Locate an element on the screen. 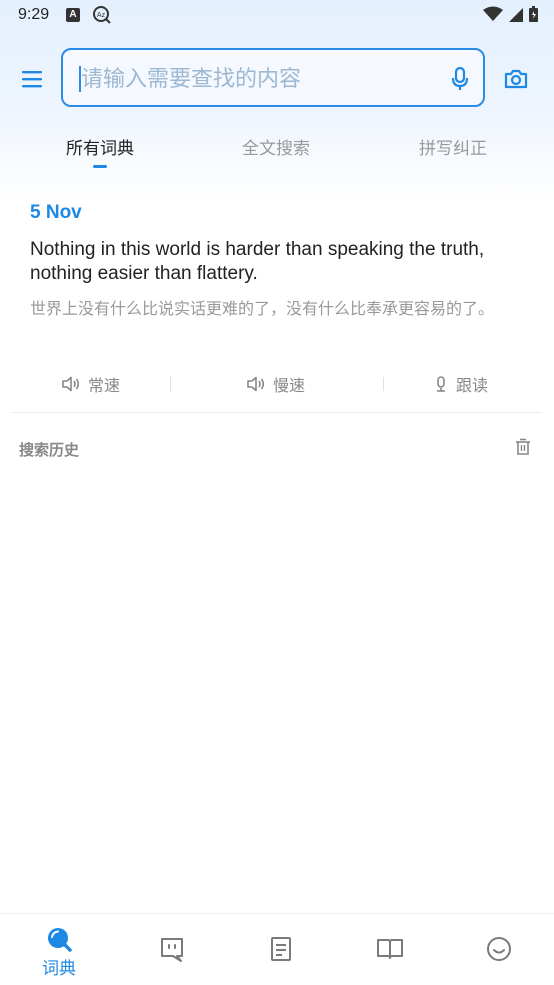  section-divider is located at coordinates (277, 412).